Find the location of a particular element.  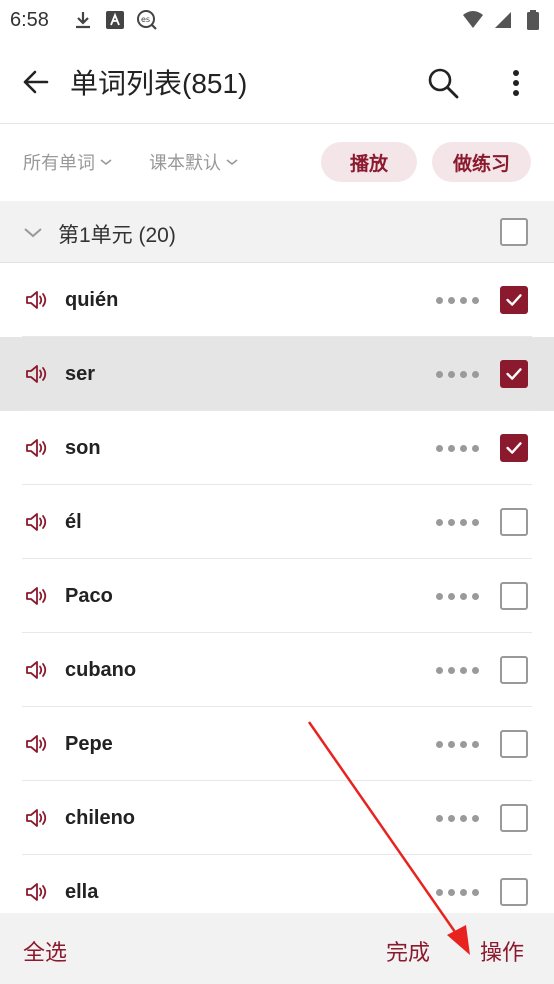

word-row: quién is located at coordinates (277, 300).